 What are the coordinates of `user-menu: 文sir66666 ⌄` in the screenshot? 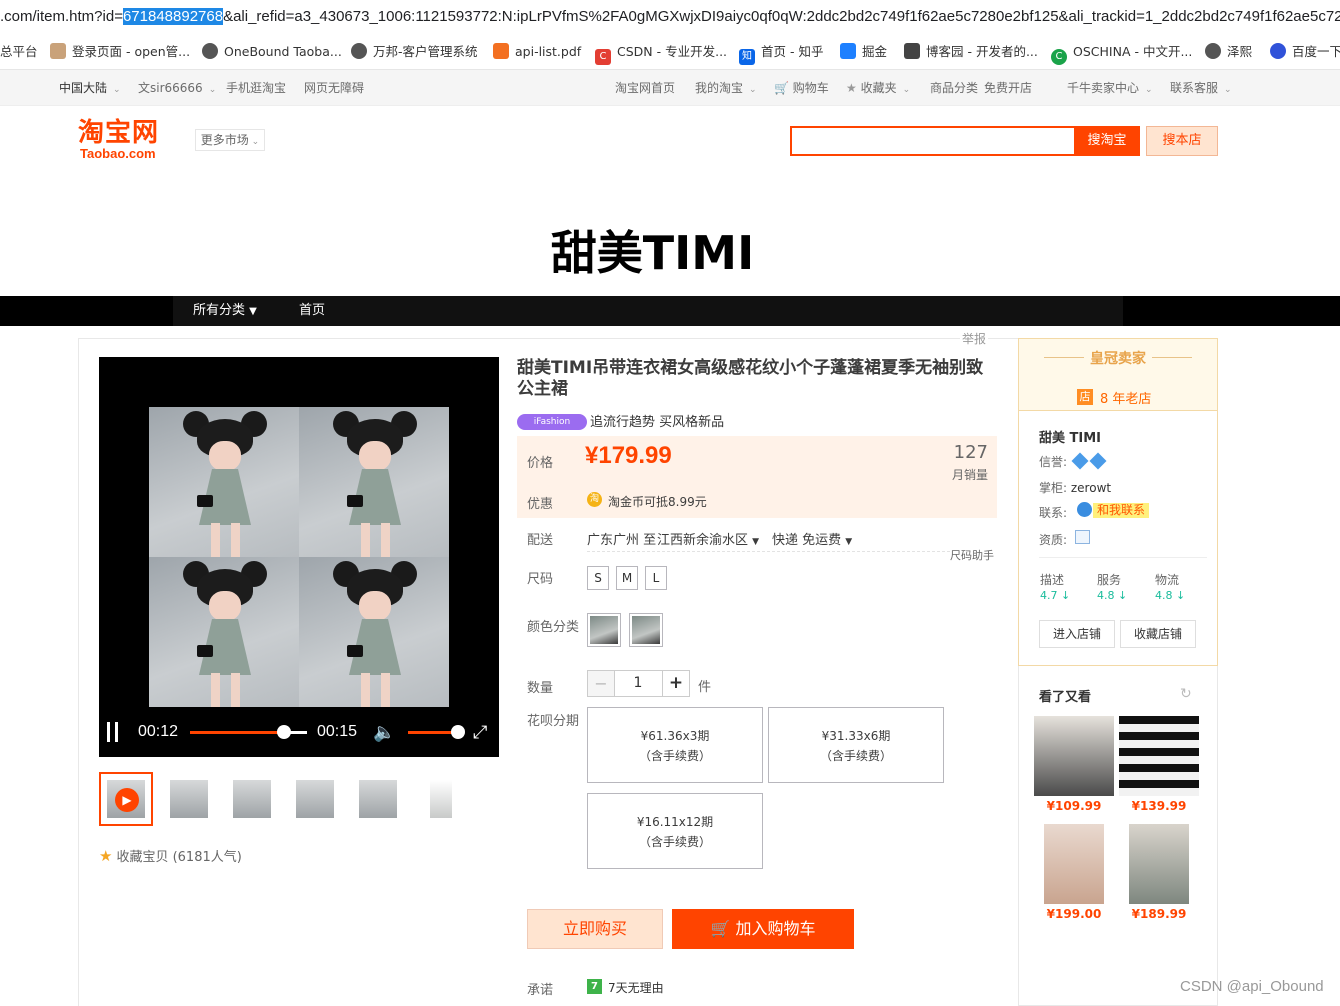 It's located at (177, 89).